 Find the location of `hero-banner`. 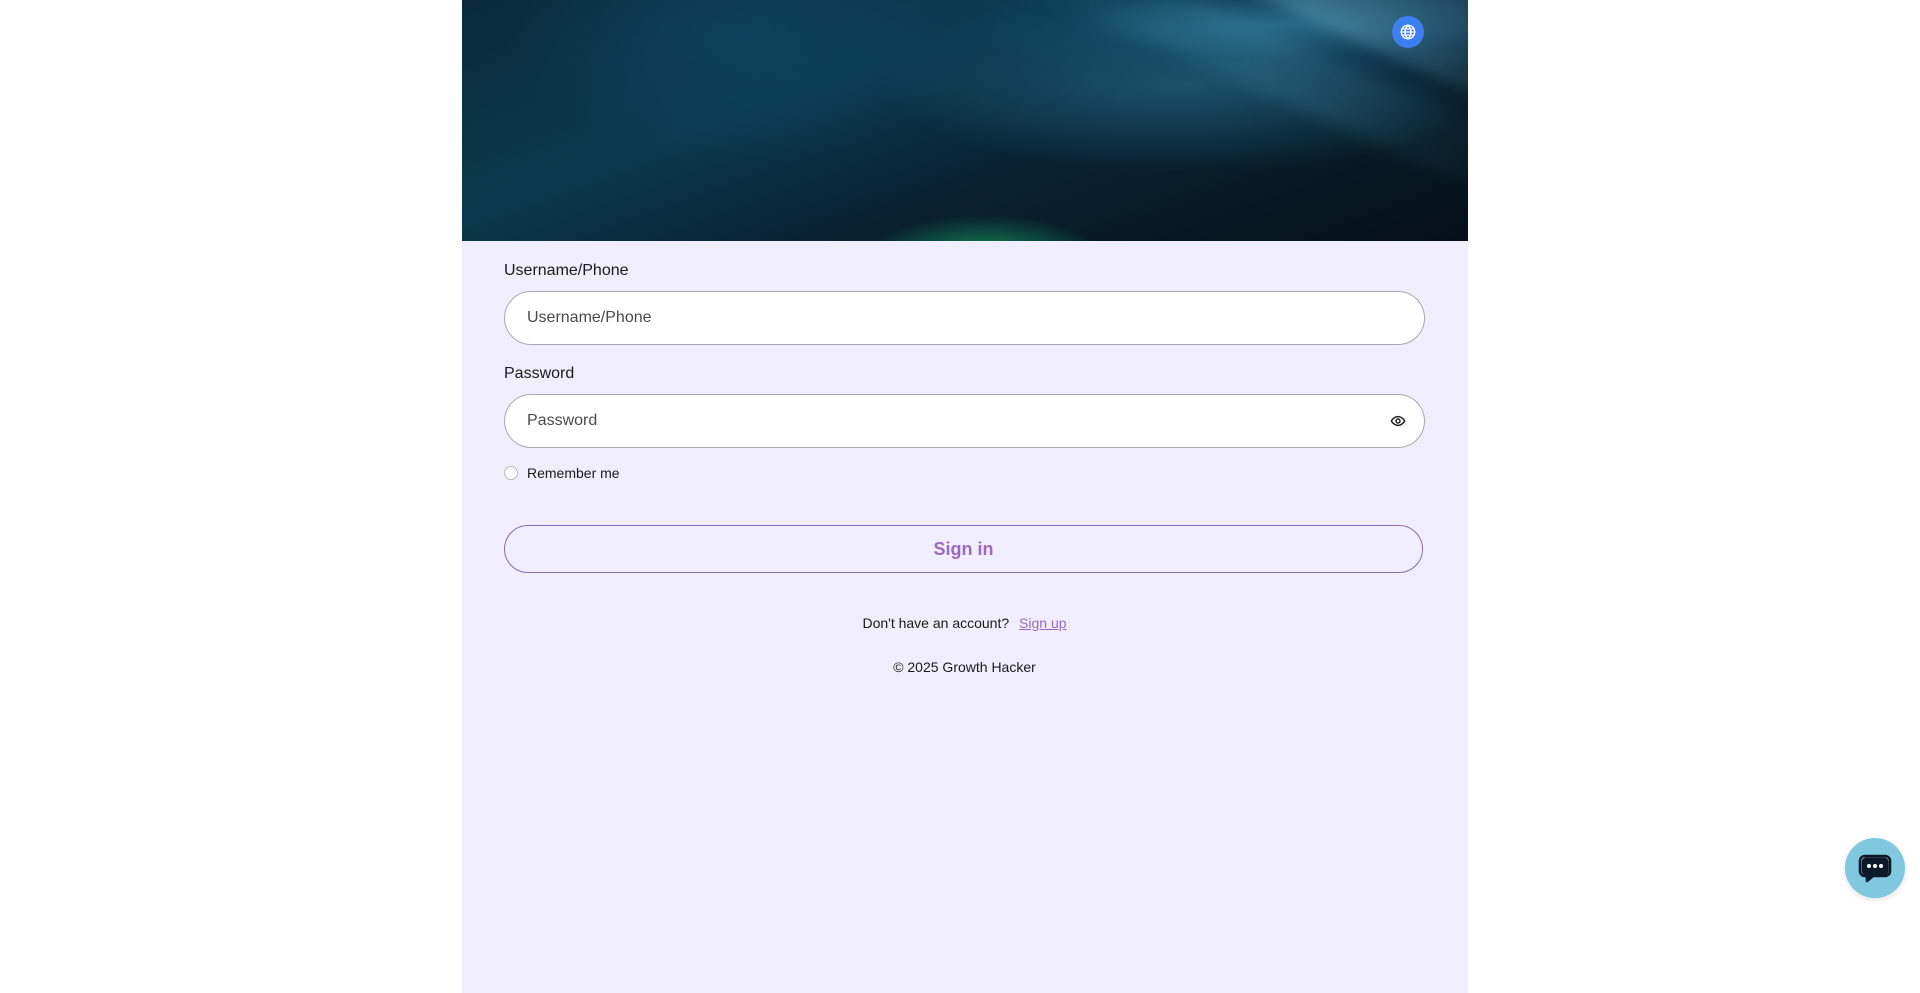

hero-banner is located at coordinates (965, 120).